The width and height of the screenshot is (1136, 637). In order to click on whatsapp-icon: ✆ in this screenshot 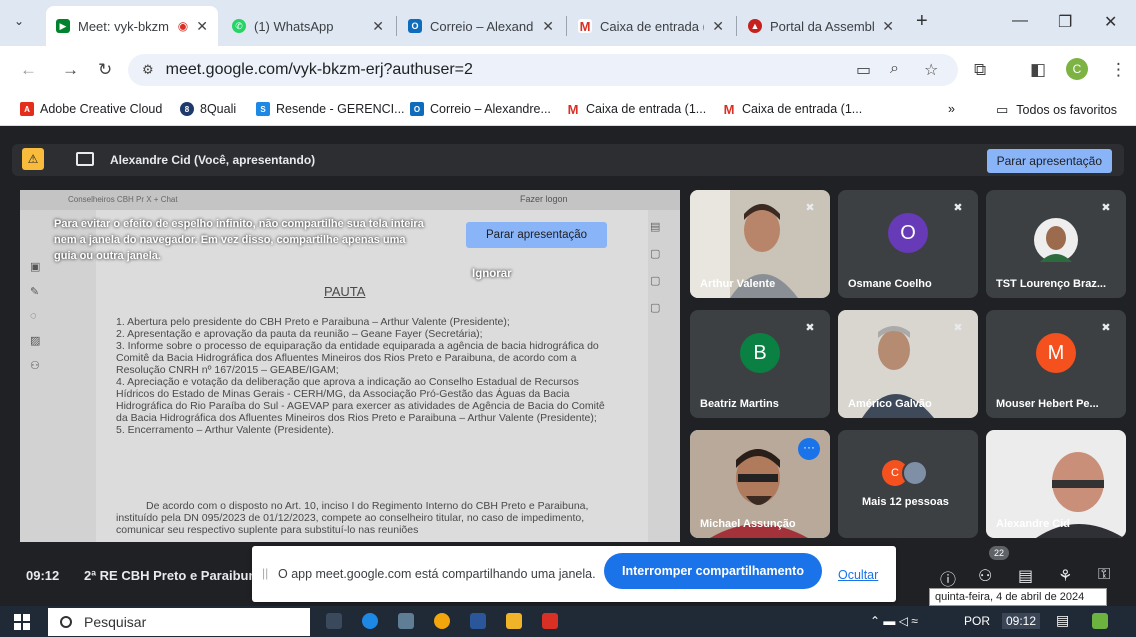, I will do `click(239, 26)`.